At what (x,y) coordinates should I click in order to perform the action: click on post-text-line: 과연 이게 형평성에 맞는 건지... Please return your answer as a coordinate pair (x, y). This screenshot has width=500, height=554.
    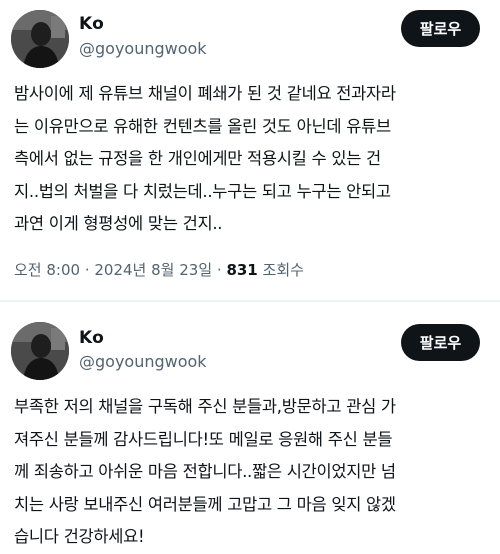
    Looking at the image, I should click on (118, 223).